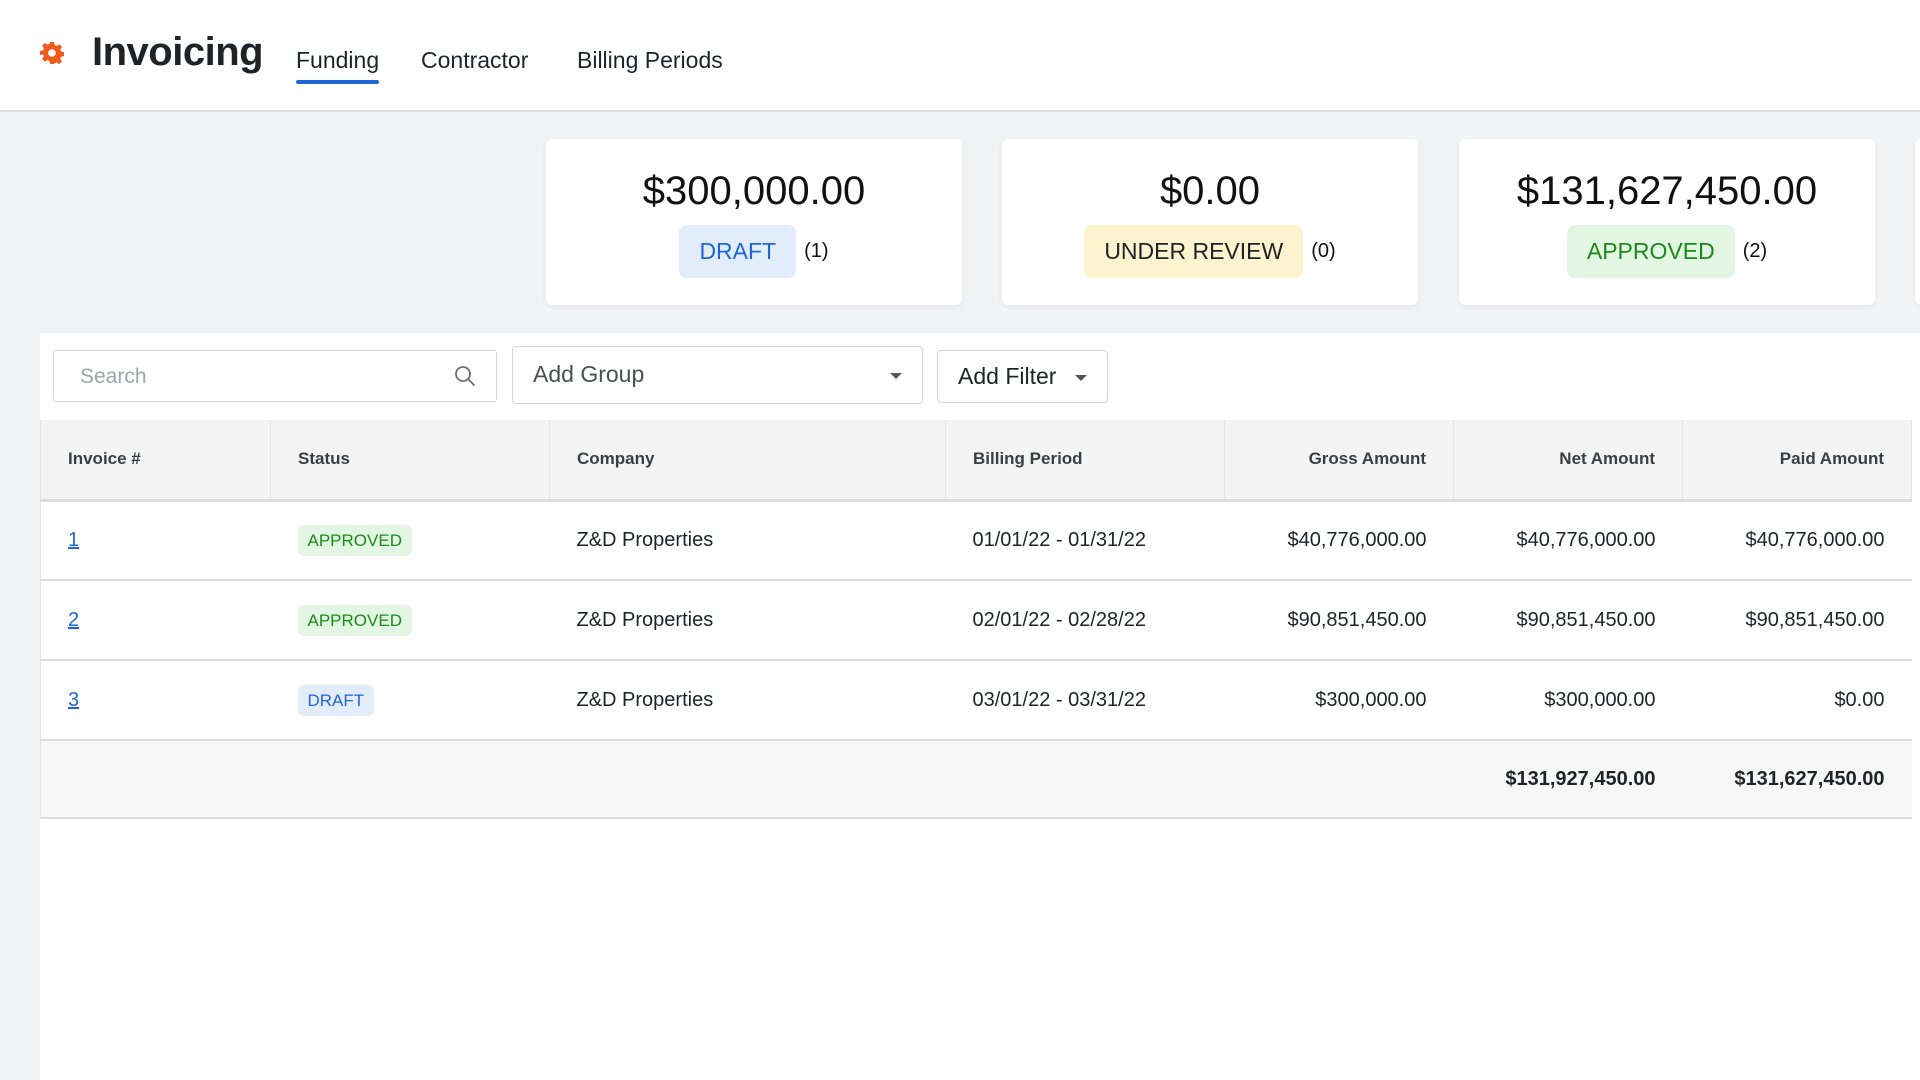 This screenshot has width=1920, height=1080. What do you see at coordinates (1085, 620) in the screenshot?
I see `billing-period-cell: 02/01/22 - 02/28/22` at bounding box center [1085, 620].